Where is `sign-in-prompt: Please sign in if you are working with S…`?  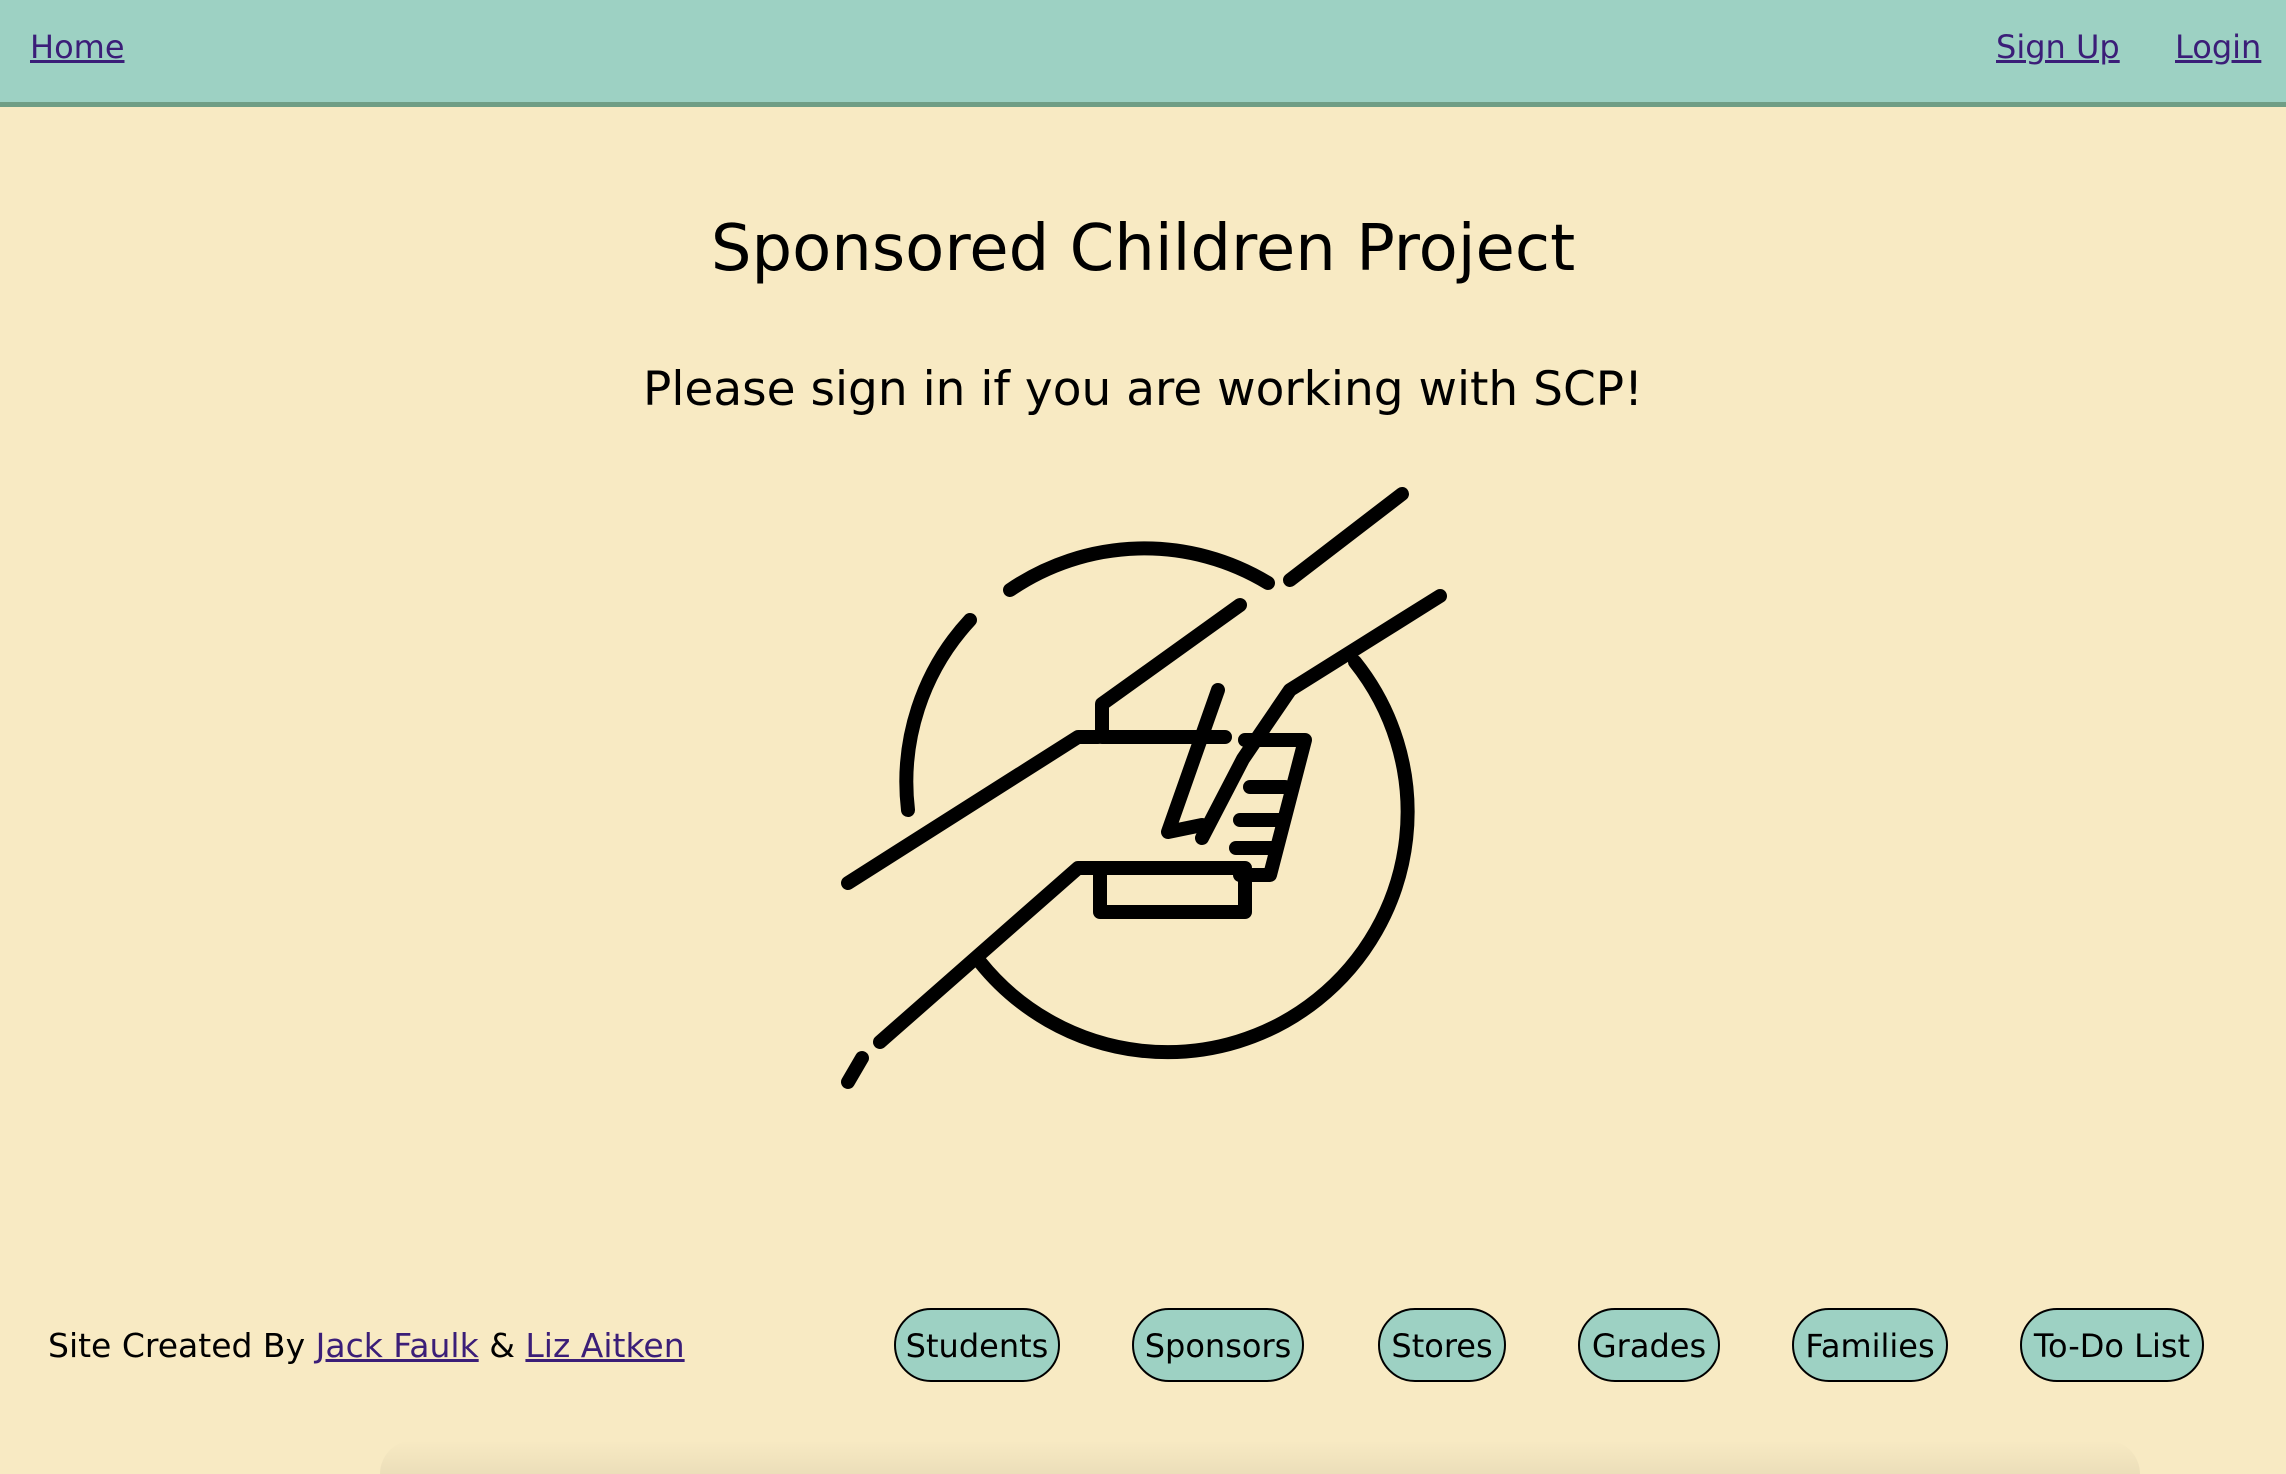 sign-in-prompt: Please sign in if you are working with S… is located at coordinates (1143, 389).